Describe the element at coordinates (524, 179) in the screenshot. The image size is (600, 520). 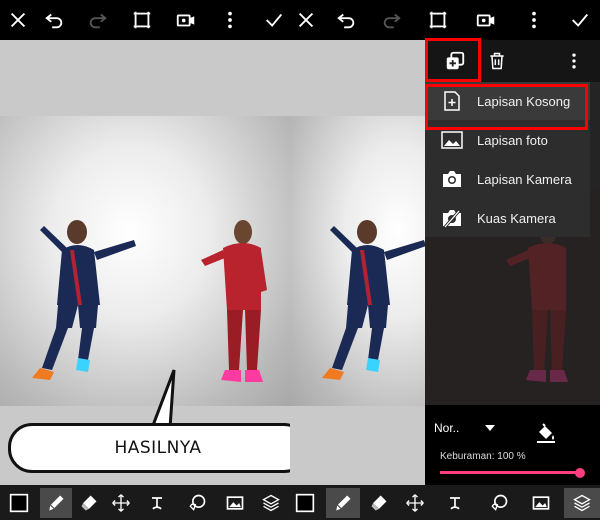
I see `menu-item-label: Lapisan Kamera` at that location.